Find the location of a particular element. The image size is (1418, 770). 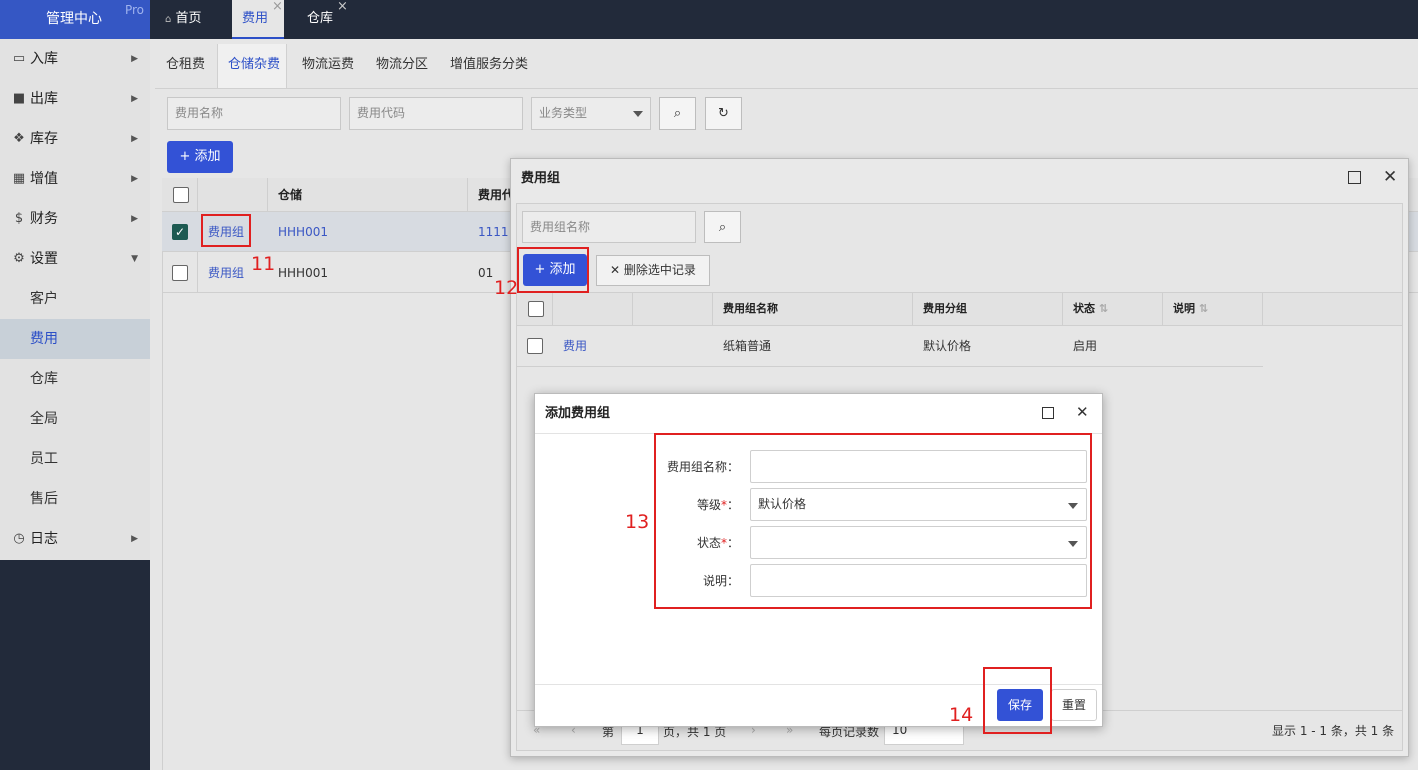

app-title: 管理中心 is located at coordinates (74, 19).